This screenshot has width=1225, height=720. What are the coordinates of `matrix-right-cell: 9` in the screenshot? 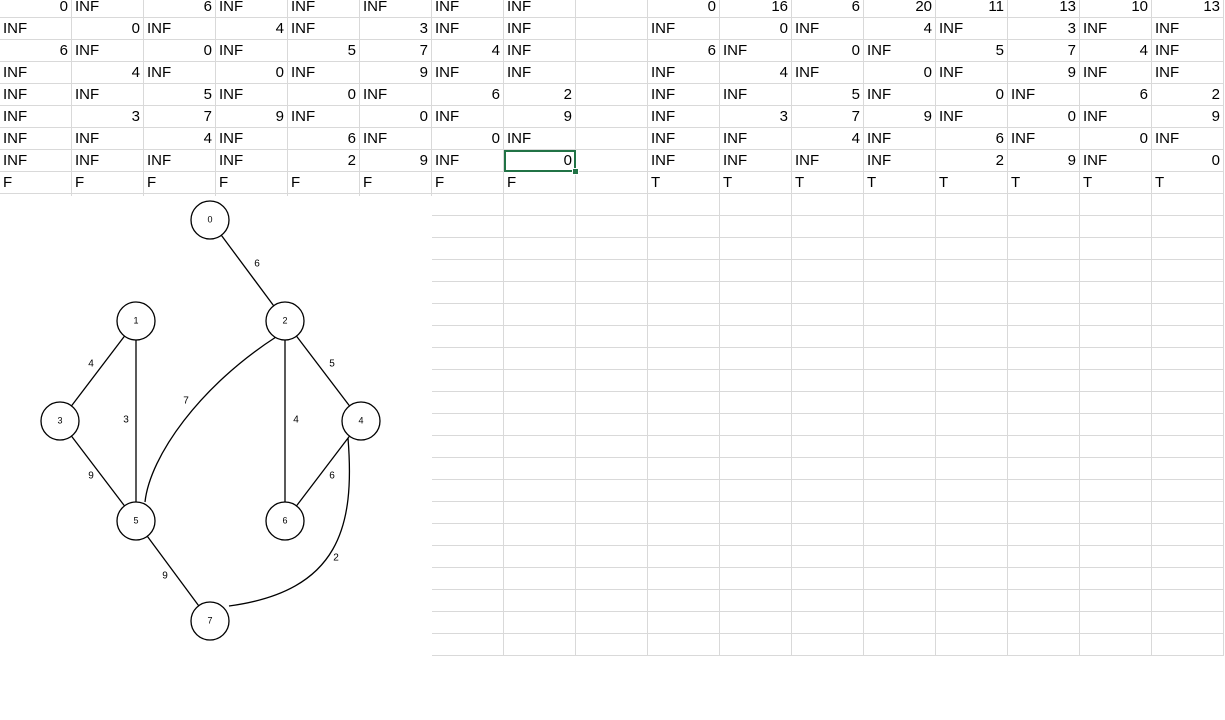 It's located at (900, 117).